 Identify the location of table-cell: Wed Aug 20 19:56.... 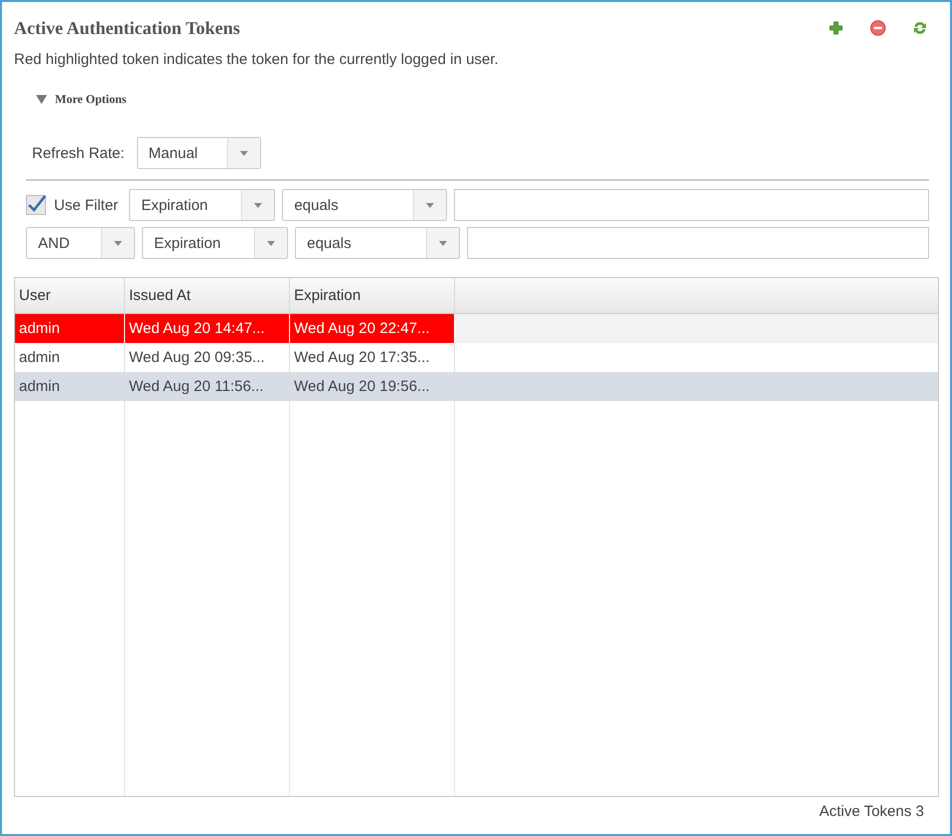
(372, 386).